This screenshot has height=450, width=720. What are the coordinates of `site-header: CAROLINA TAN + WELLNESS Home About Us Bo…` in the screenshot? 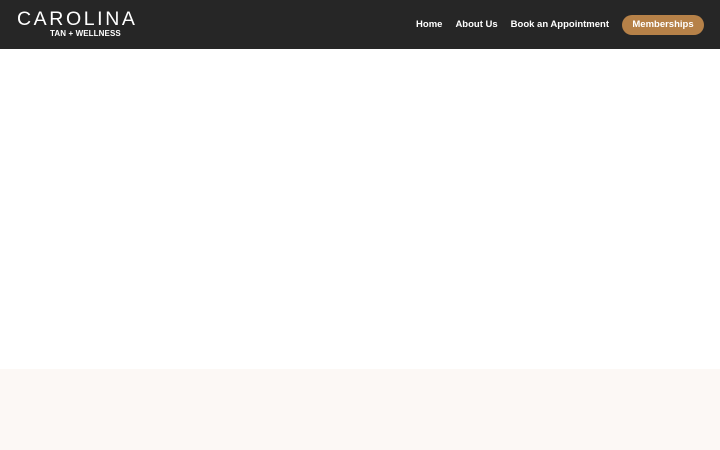 It's located at (360, 24).